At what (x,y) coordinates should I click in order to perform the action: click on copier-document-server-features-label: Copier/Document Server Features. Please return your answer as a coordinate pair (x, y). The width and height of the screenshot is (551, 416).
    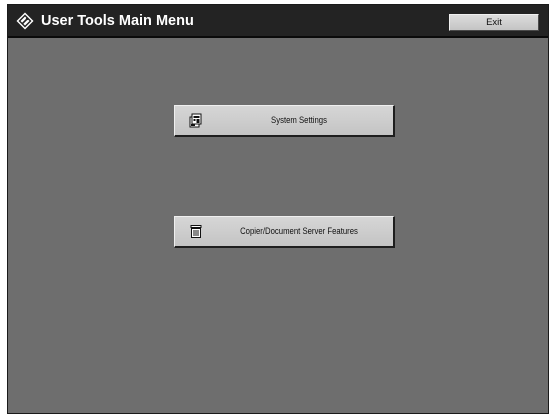
    Looking at the image, I should click on (299, 231).